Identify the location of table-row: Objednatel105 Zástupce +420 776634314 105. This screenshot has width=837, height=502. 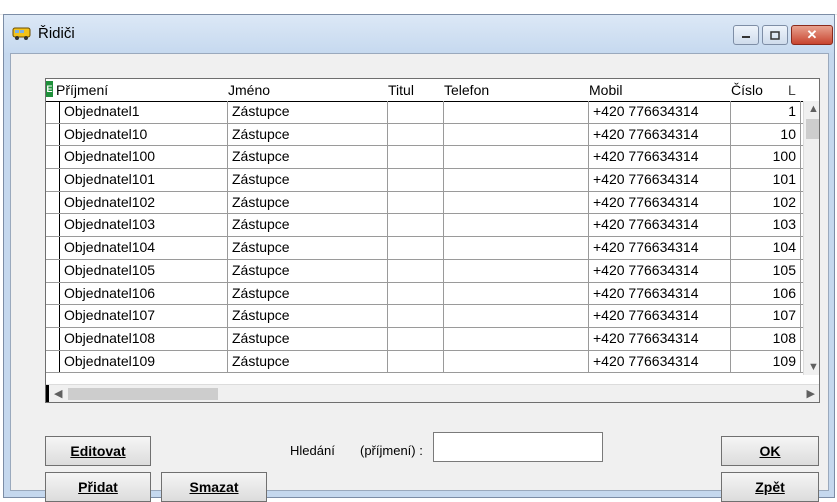
(424, 271).